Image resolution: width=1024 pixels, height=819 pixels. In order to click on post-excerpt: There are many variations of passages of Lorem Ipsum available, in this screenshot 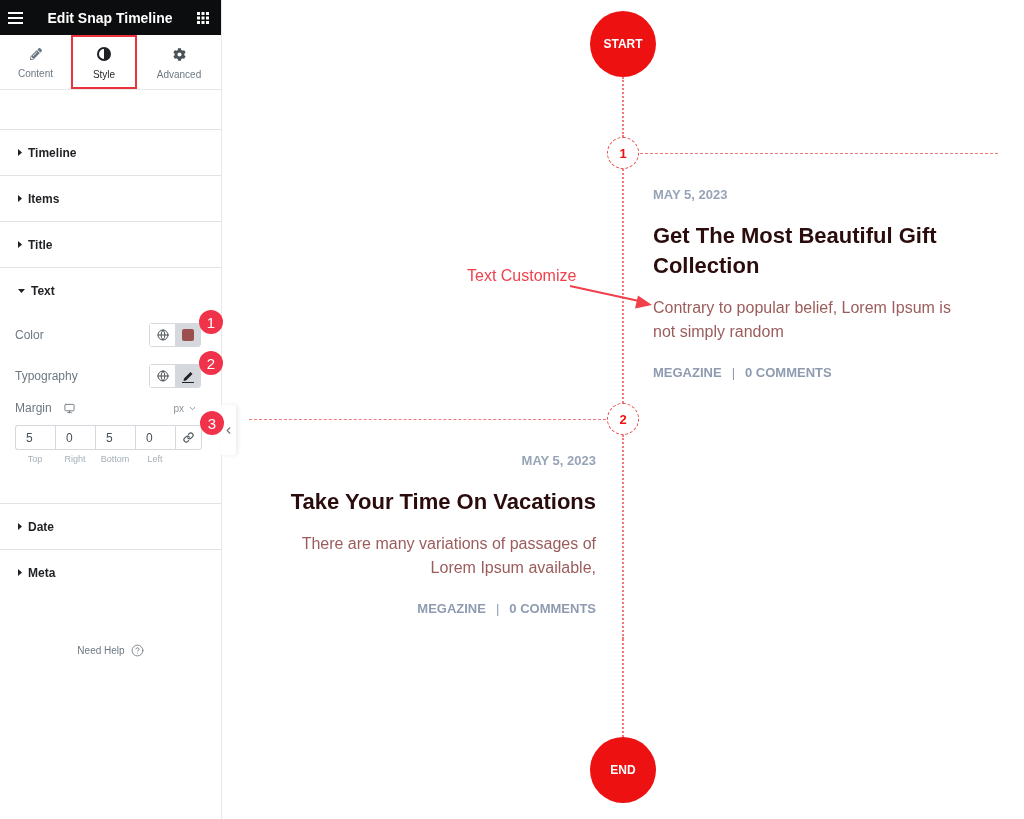, I will do `click(448, 556)`.